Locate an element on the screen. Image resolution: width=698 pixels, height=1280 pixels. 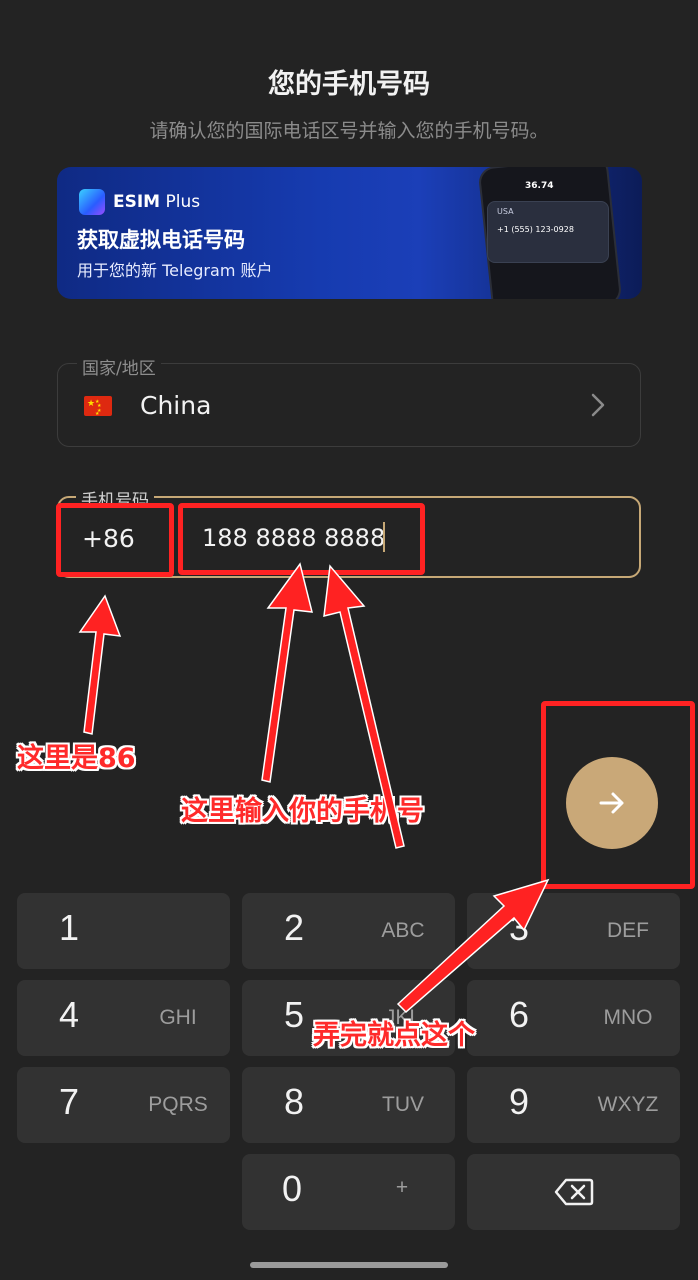
key-3: 3 DEF is located at coordinates (573, 931).